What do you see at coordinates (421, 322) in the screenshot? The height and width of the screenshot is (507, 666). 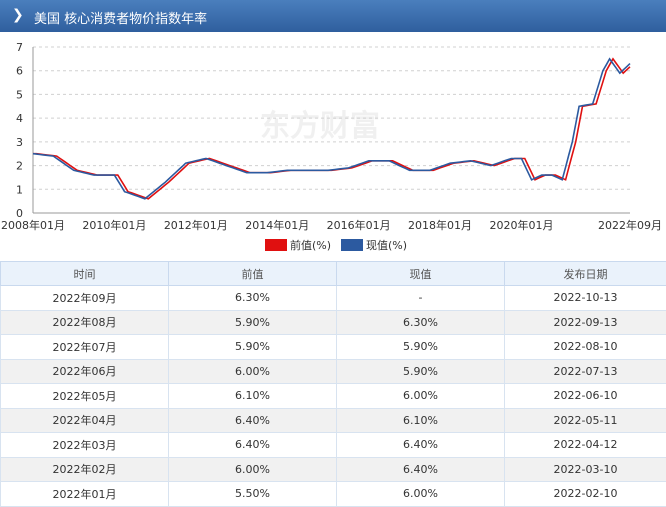 I see `cell-curr: 6.30%` at bounding box center [421, 322].